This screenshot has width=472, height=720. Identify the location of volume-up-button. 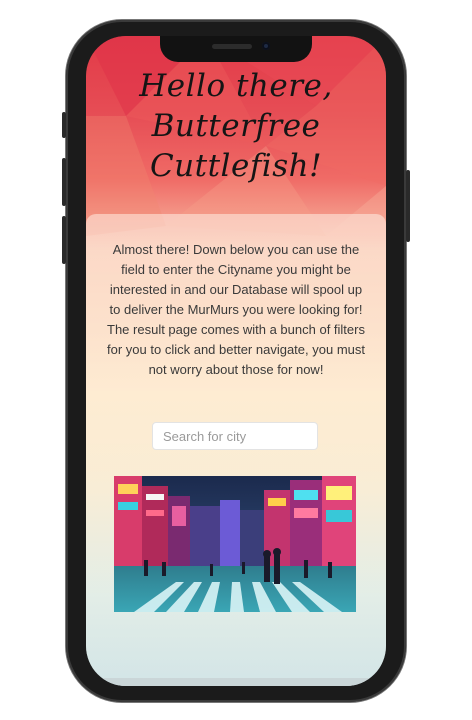
(64, 182).